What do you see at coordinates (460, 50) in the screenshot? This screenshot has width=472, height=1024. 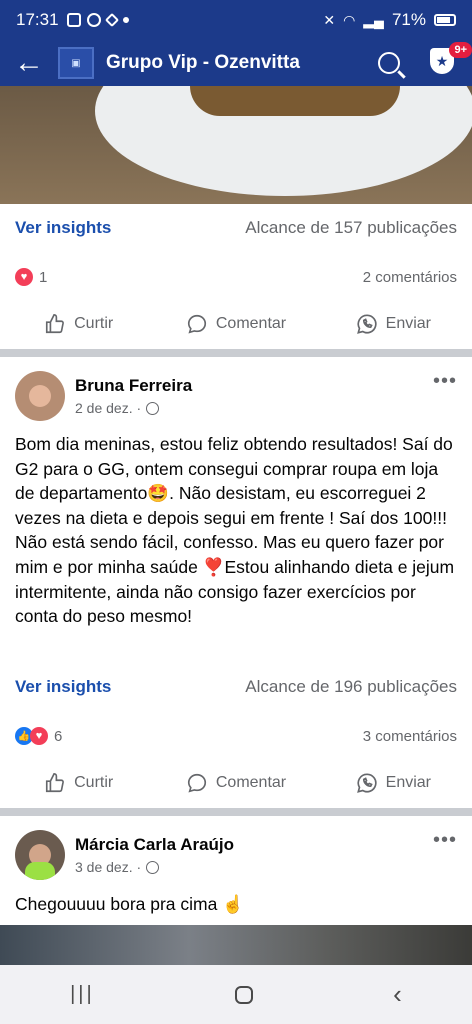 I see `notification-badge: 9+` at bounding box center [460, 50].